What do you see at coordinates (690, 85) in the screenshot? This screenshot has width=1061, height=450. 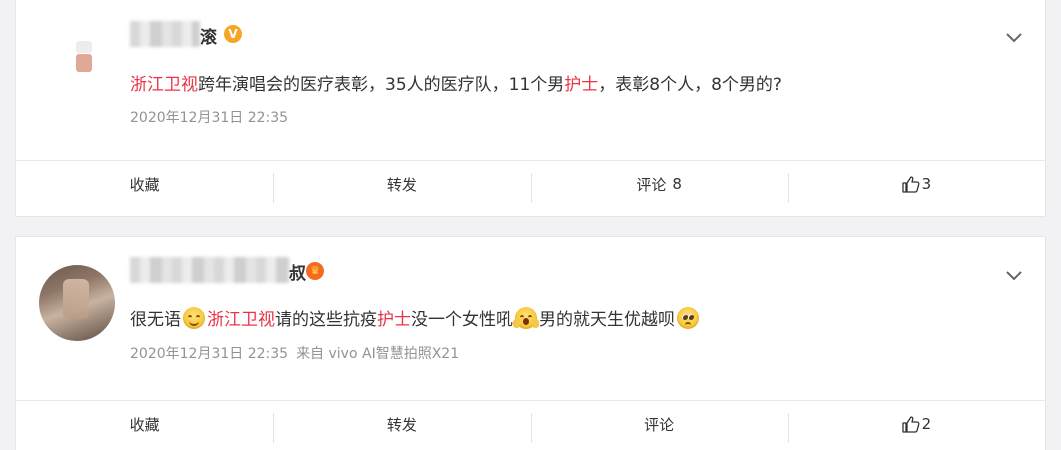 I see `post-text-segment: ，表彰8个人，8个男的?` at bounding box center [690, 85].